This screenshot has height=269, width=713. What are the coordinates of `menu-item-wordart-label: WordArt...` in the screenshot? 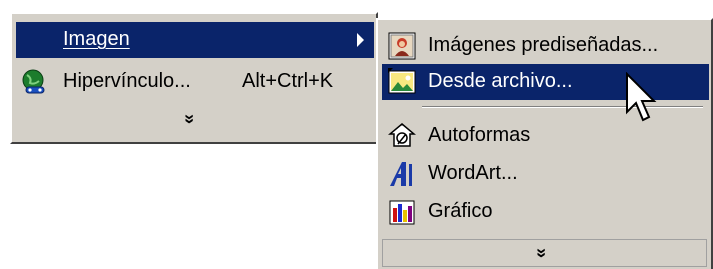 It's located at (473, 173).